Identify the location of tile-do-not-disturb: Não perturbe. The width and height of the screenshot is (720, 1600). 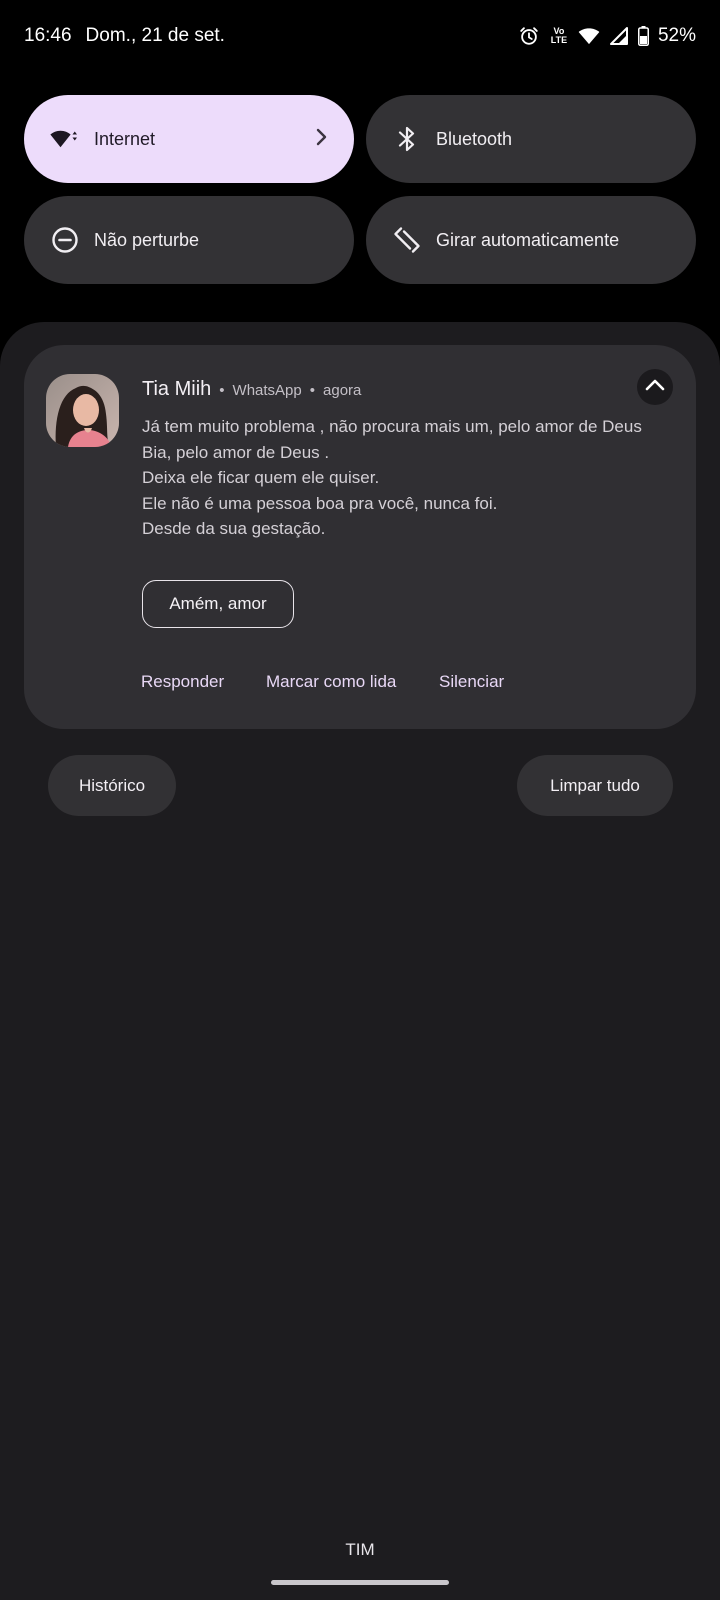
(189, 240).